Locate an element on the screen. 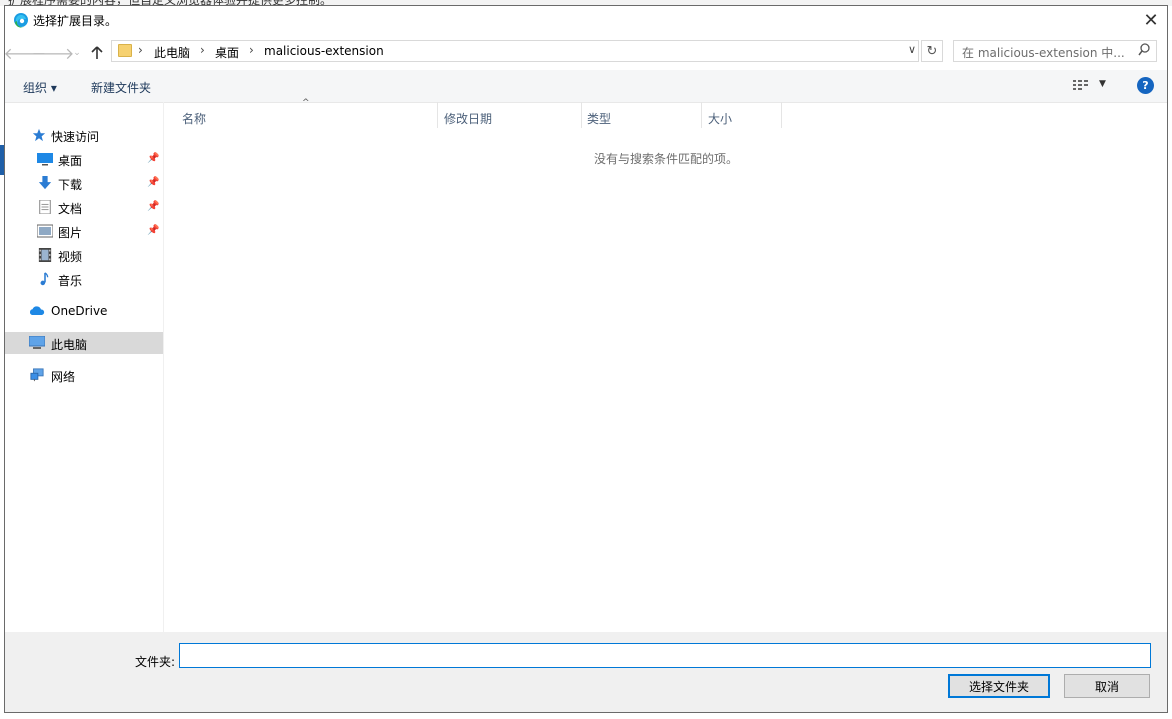  folder-name-input is located at coordinates (665, 655).